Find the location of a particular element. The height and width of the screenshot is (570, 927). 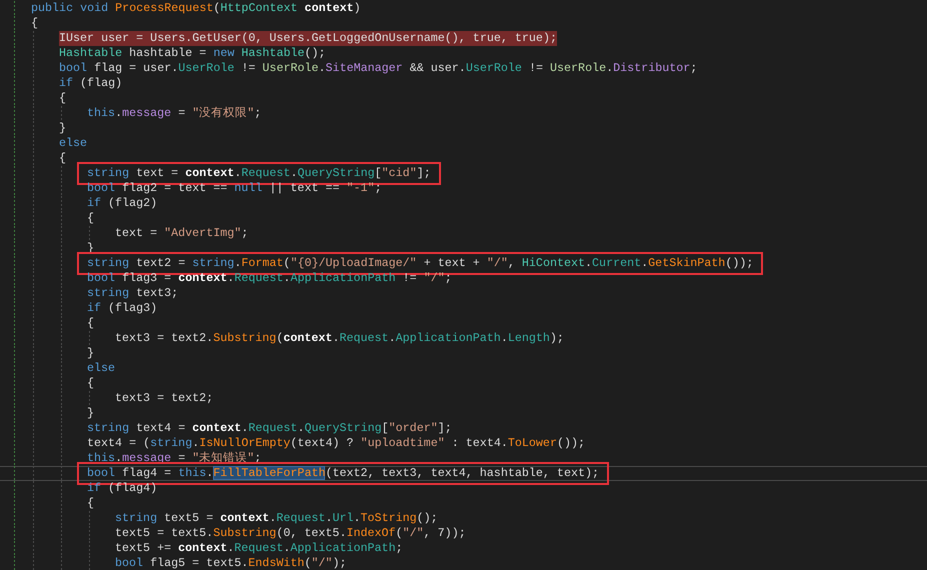

code-line: string text5 = context.Request.Url.ToString(); is located at coordinates (276, 518).